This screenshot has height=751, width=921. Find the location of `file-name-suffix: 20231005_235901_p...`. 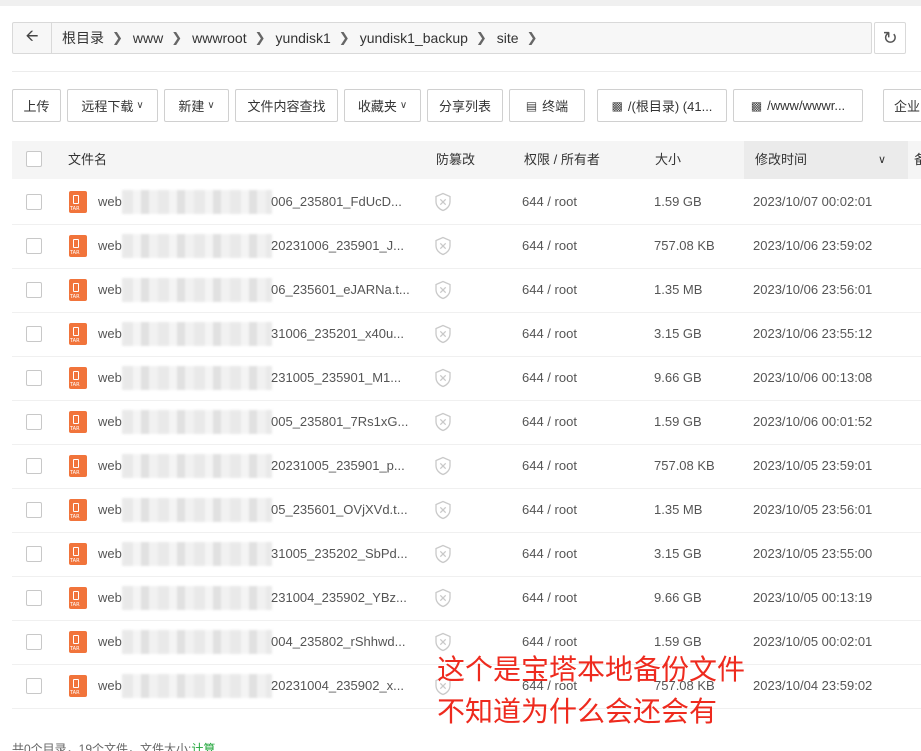

file-name-suffix: 20231005_235901_p... is located at coordinates (338, 466).